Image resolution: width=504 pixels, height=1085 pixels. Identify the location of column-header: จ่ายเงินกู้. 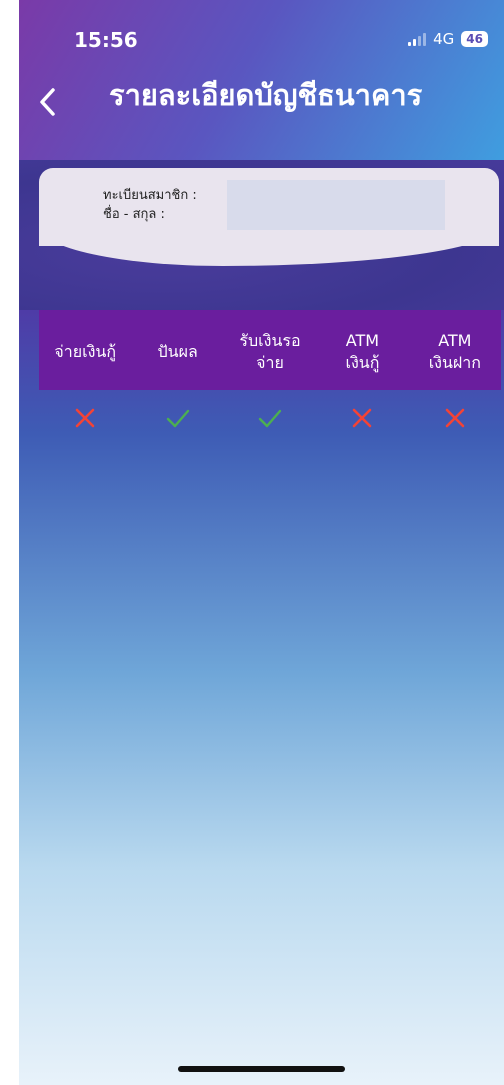
(85, 350).